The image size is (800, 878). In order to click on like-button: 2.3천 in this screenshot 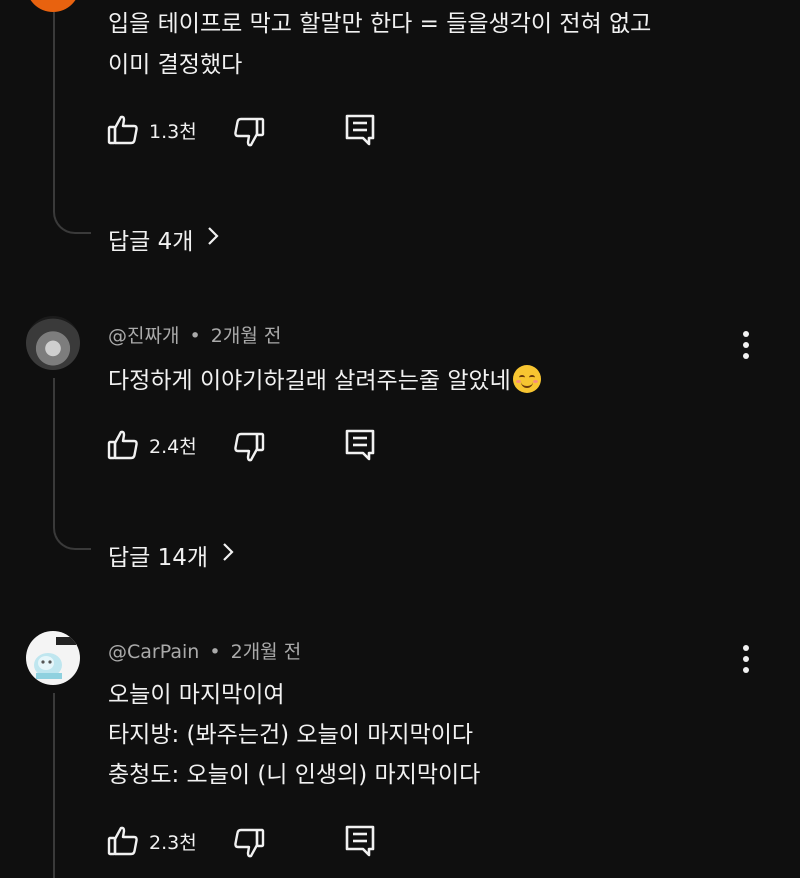, I will do `click(152, 841)`.